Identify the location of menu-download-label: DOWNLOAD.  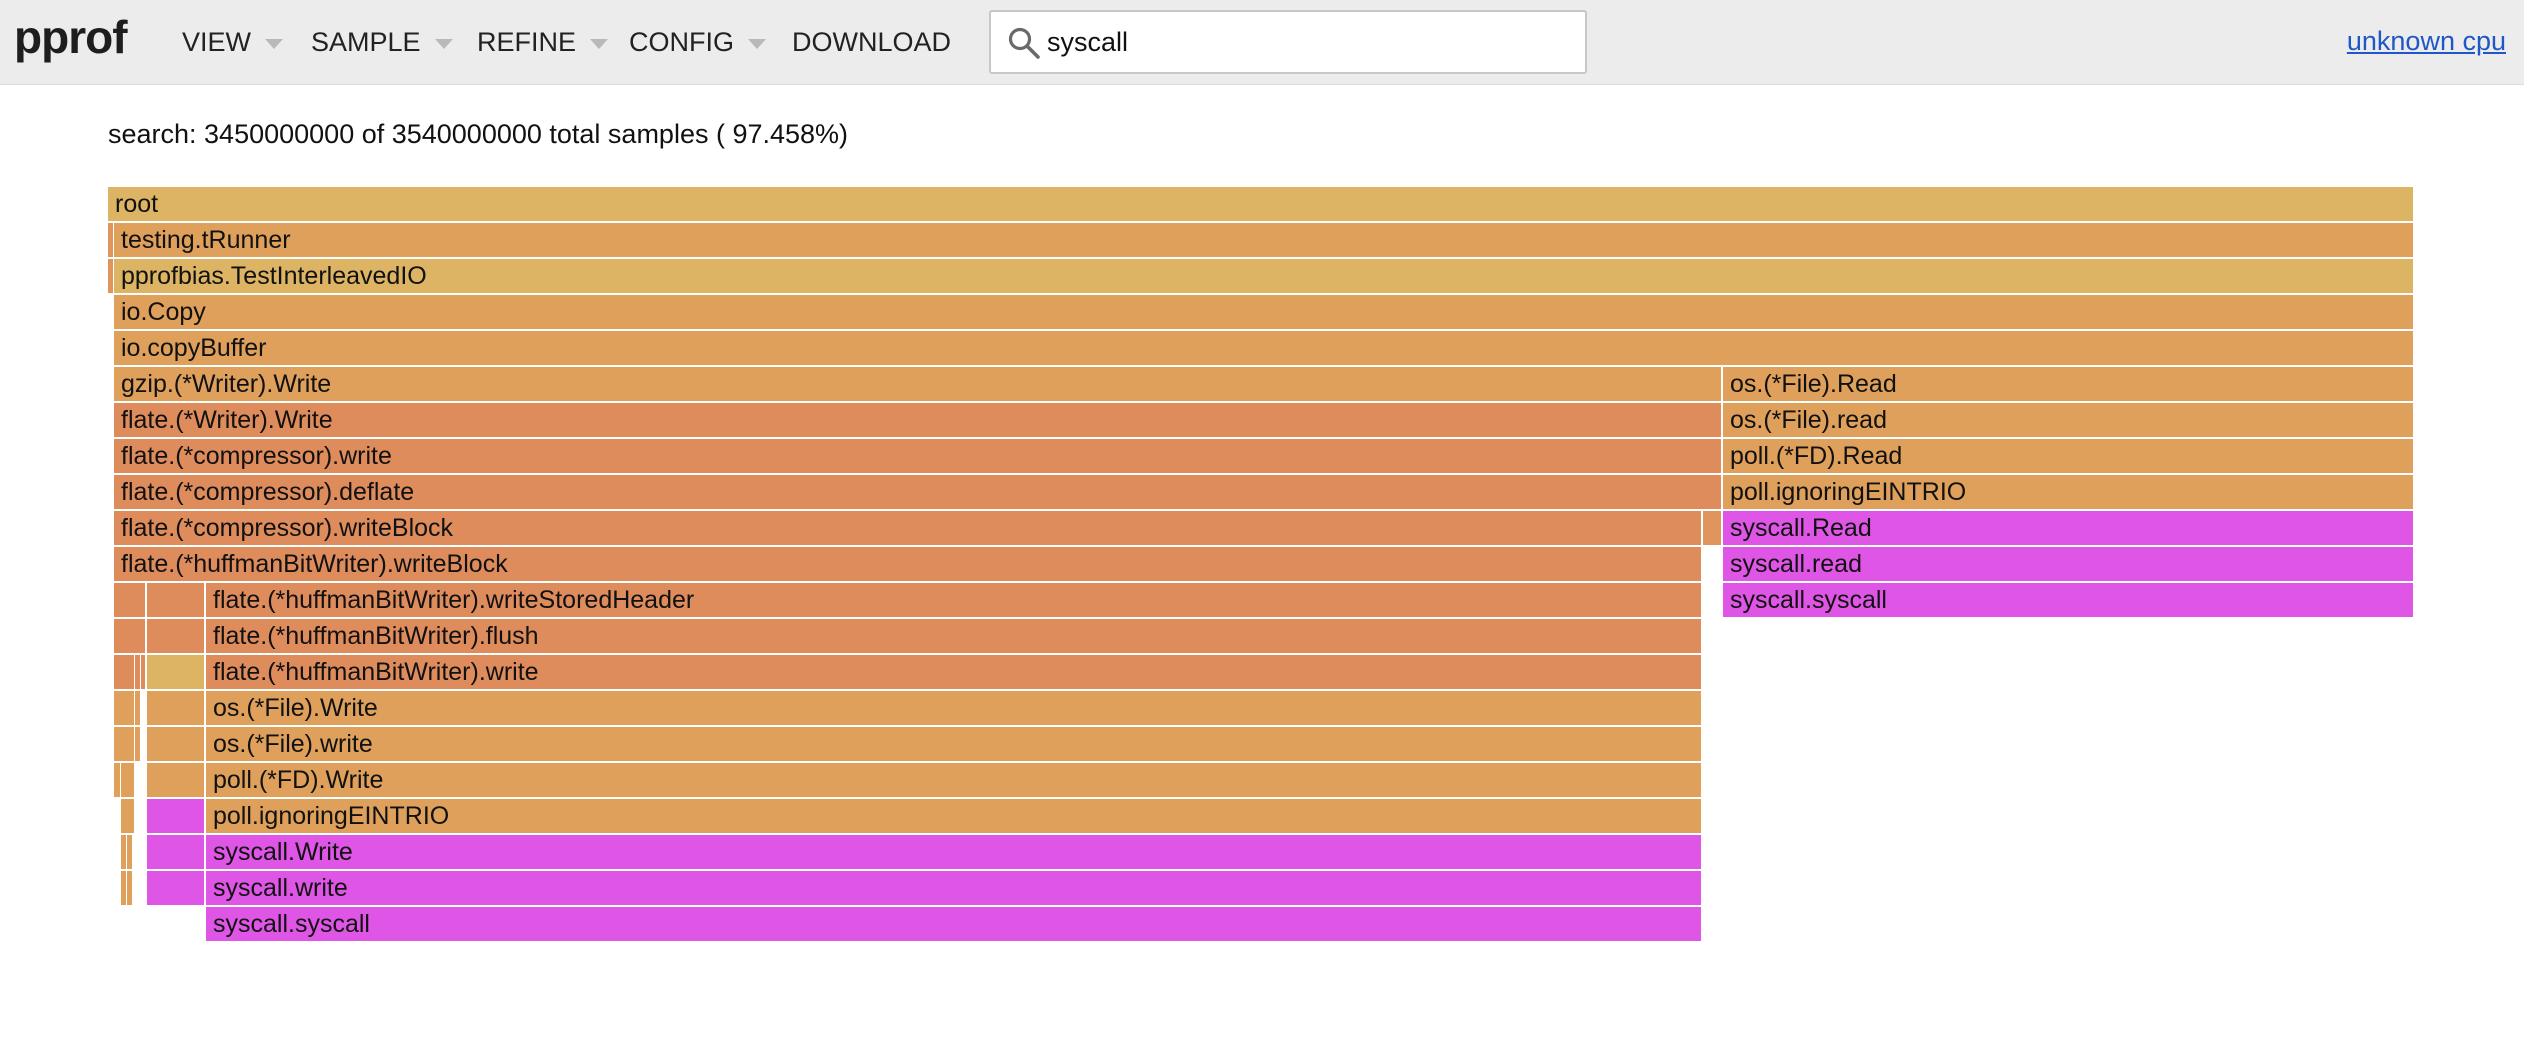
(872, 42).